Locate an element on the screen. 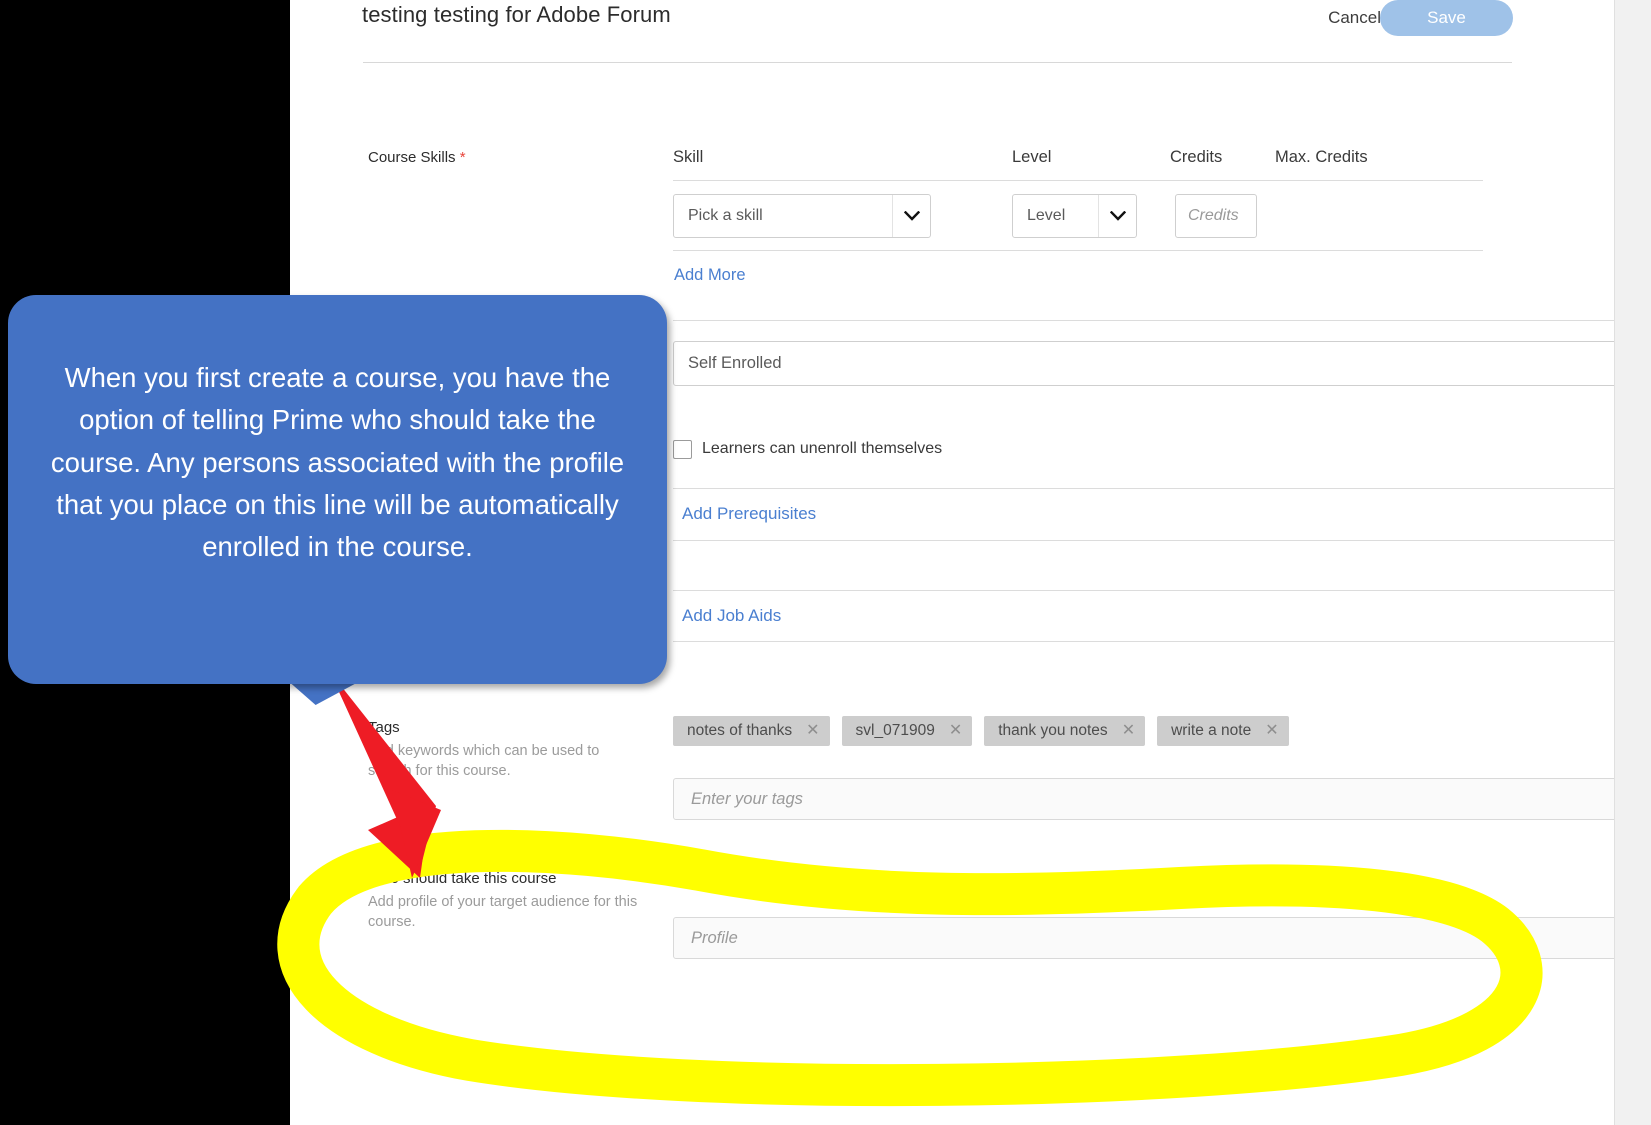 The image size is (1651, 1125). column-header-max-credits: Max. Credits is located at coordinates (1321, 157).